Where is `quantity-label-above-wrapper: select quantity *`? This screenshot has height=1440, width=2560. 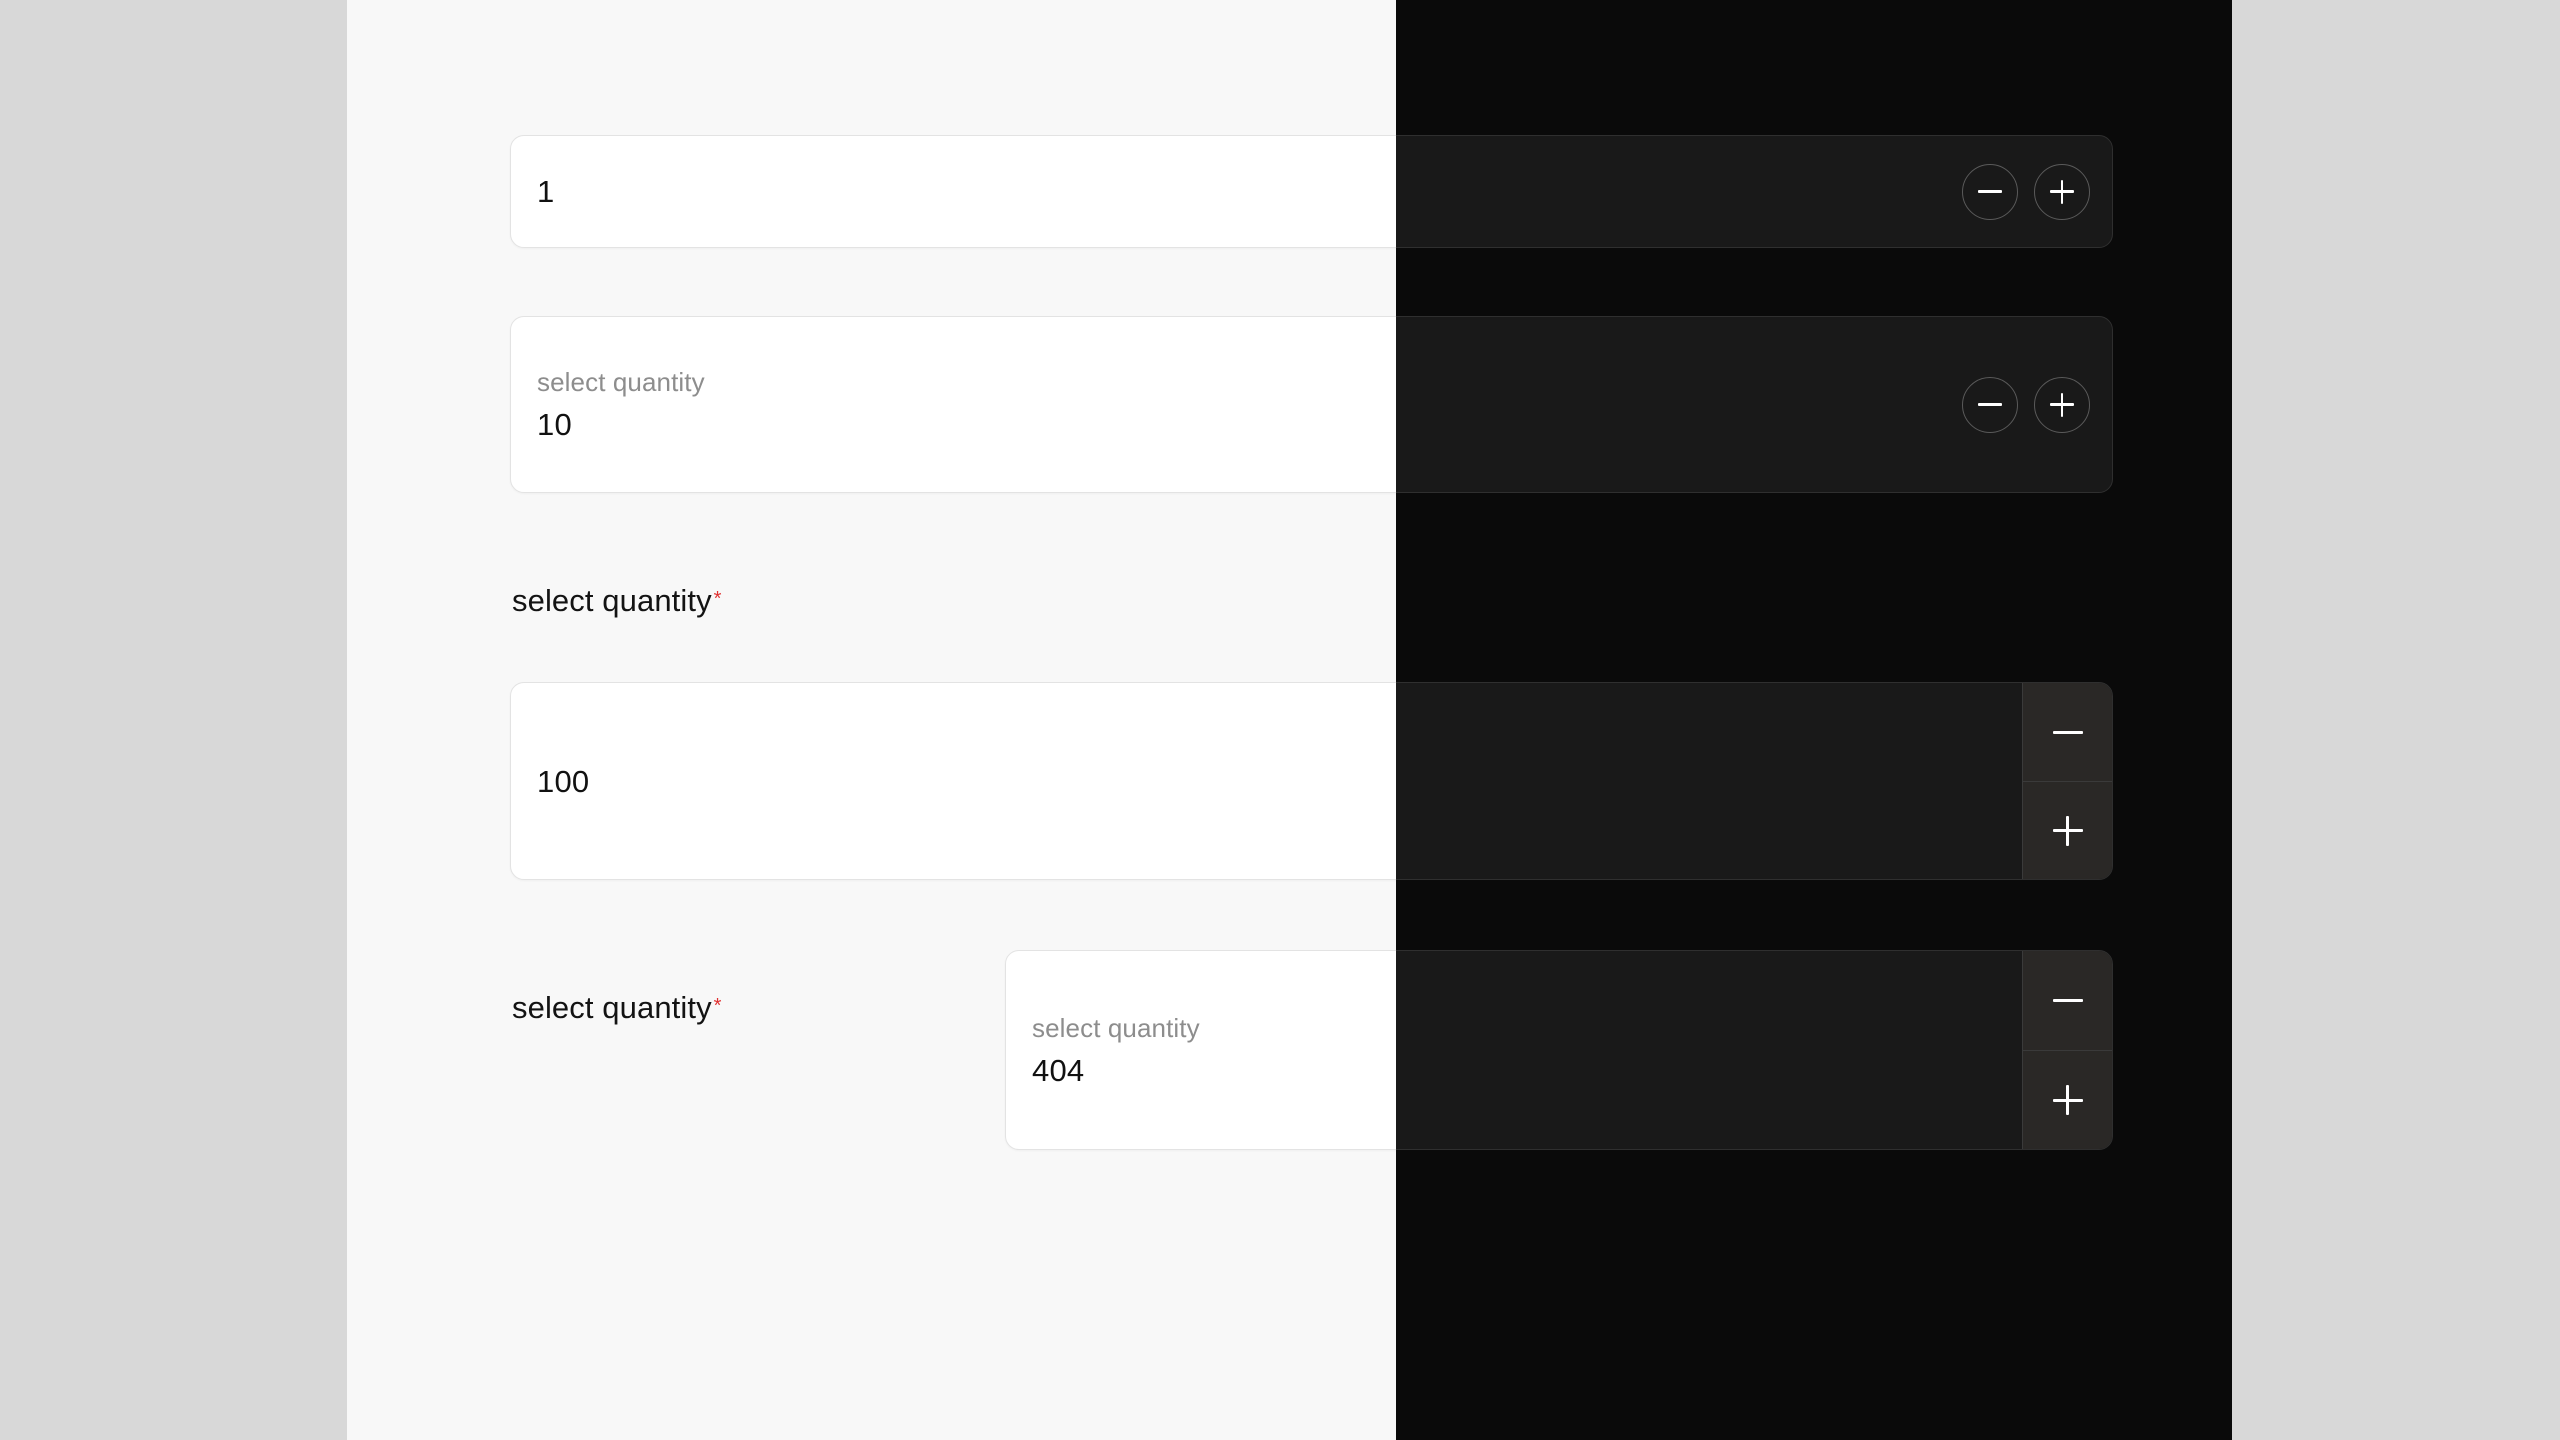 quantity-label-above-wrapper: select quantity * is located at coordinates (616, 600).